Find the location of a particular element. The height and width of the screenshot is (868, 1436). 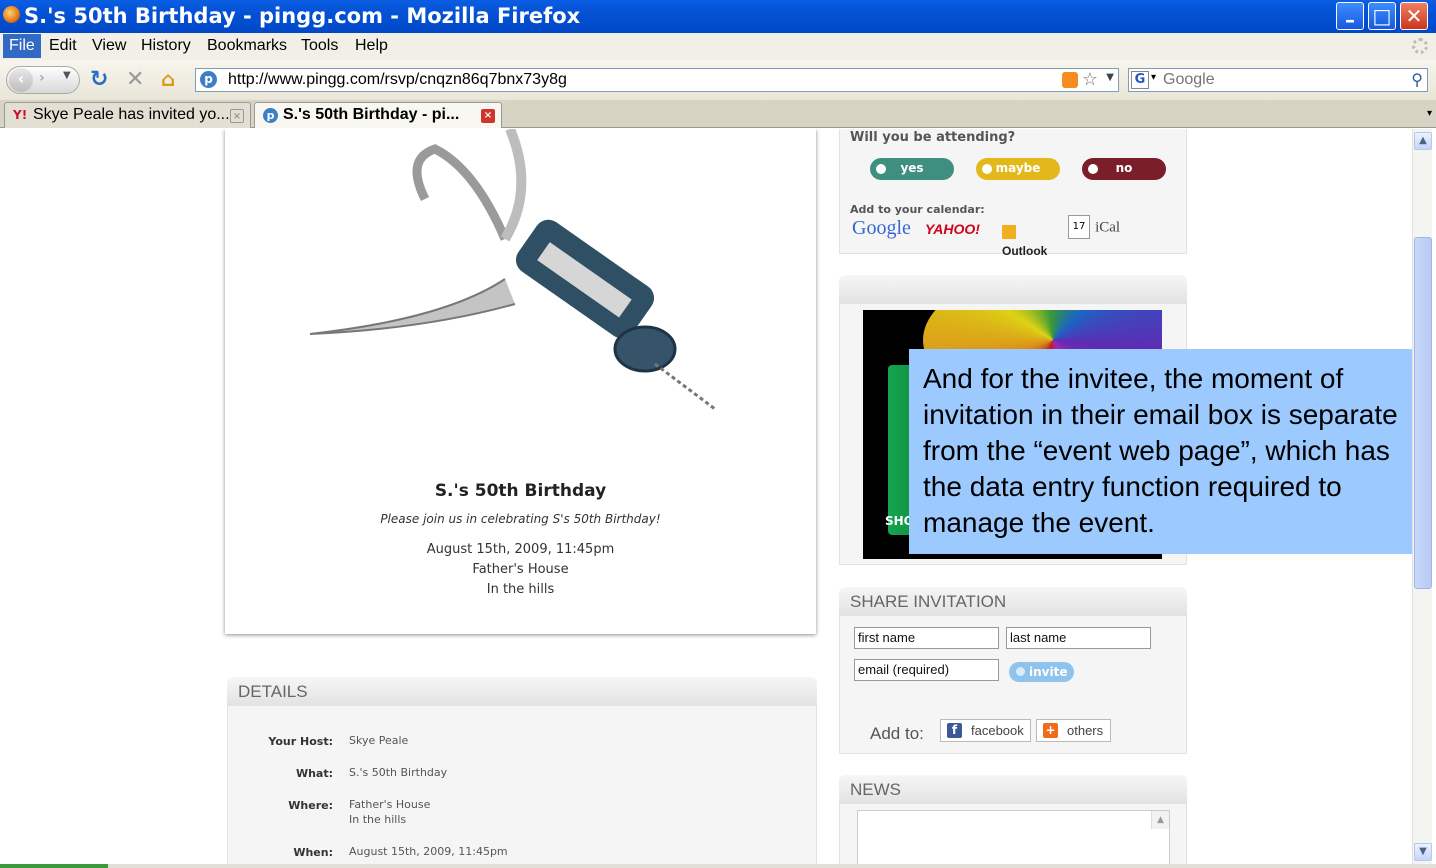

activity-throbber-icon is located at coordinates (1420, 46).